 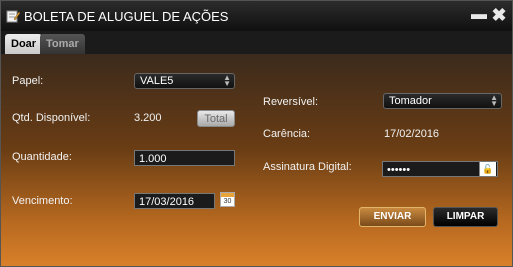 I want to click on document-edit-icon, so click(x=13, y=16).